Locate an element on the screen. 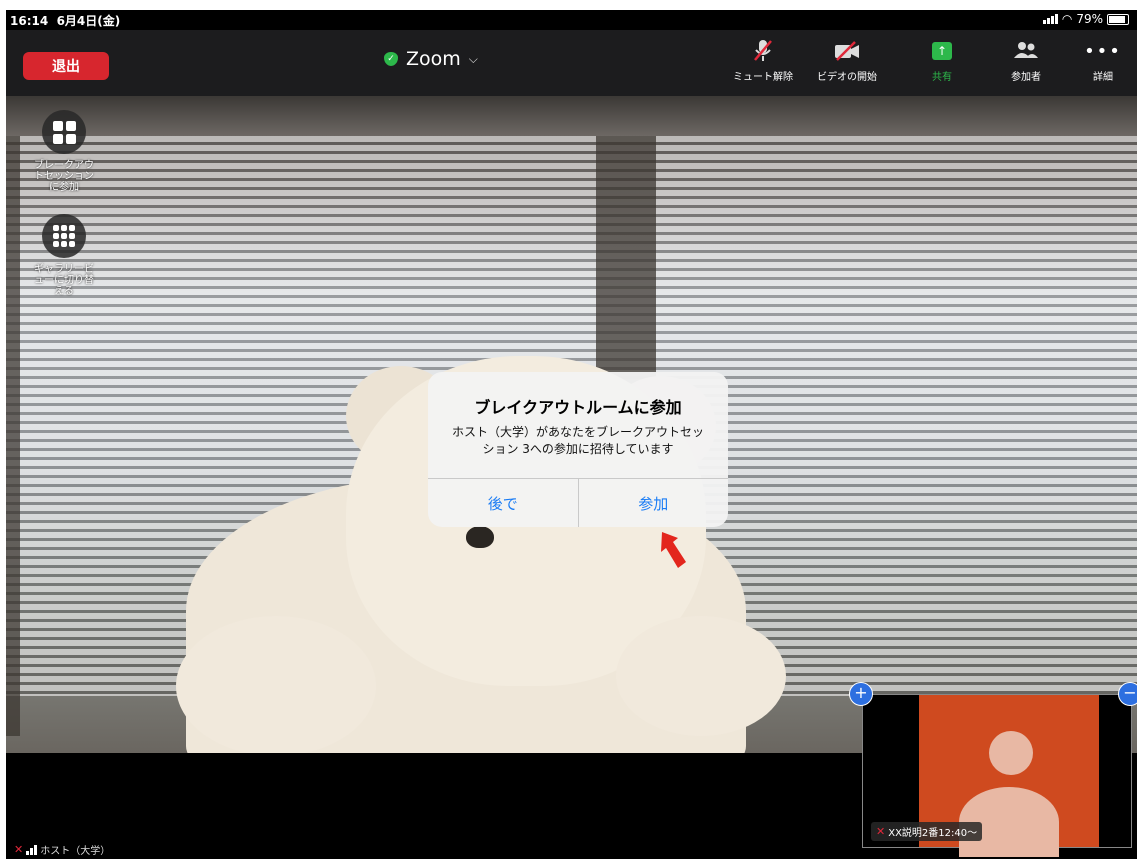 The image size is (1137, 859). participants-icon is located at coordinates (1026, 51).